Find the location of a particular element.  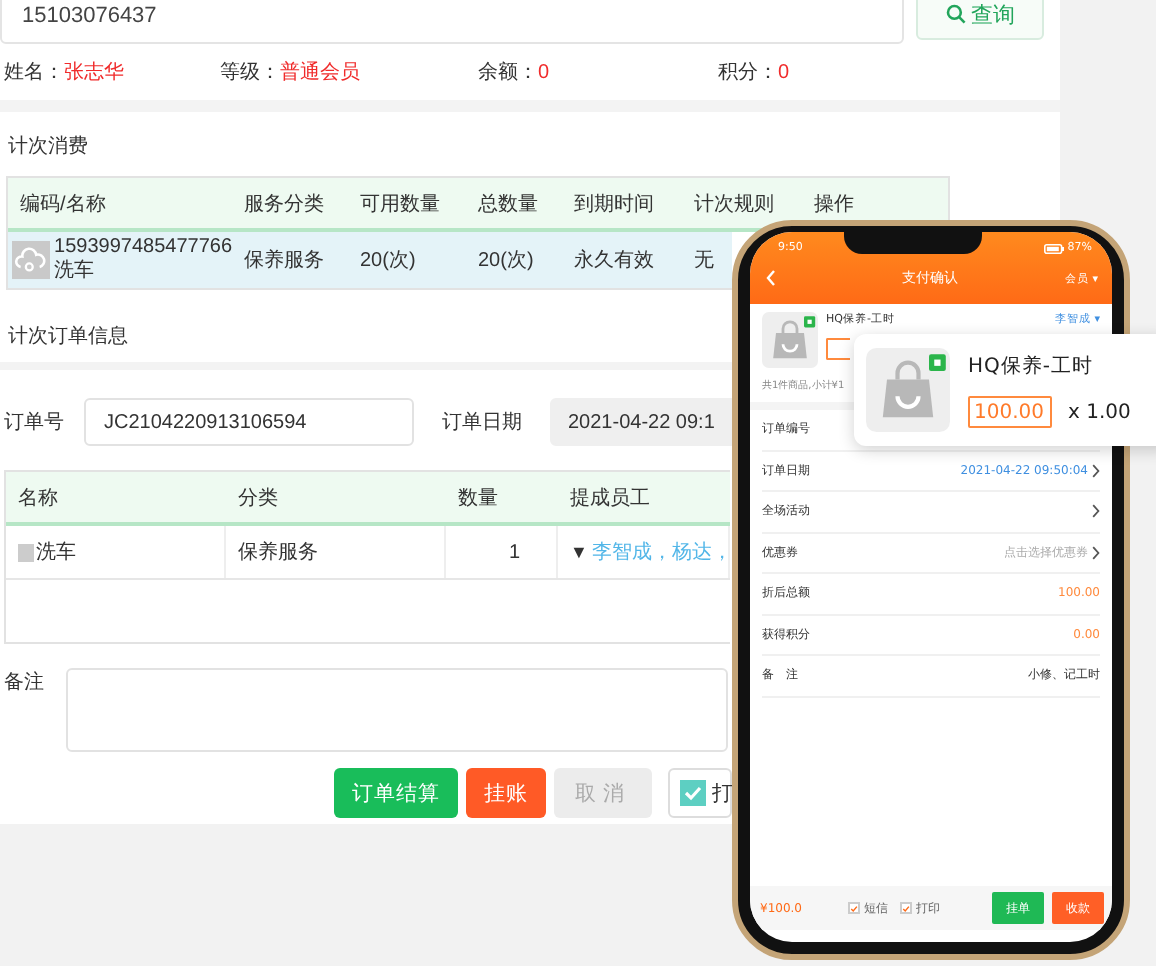

field-label: 备注 is located at coordinates (25, 683).